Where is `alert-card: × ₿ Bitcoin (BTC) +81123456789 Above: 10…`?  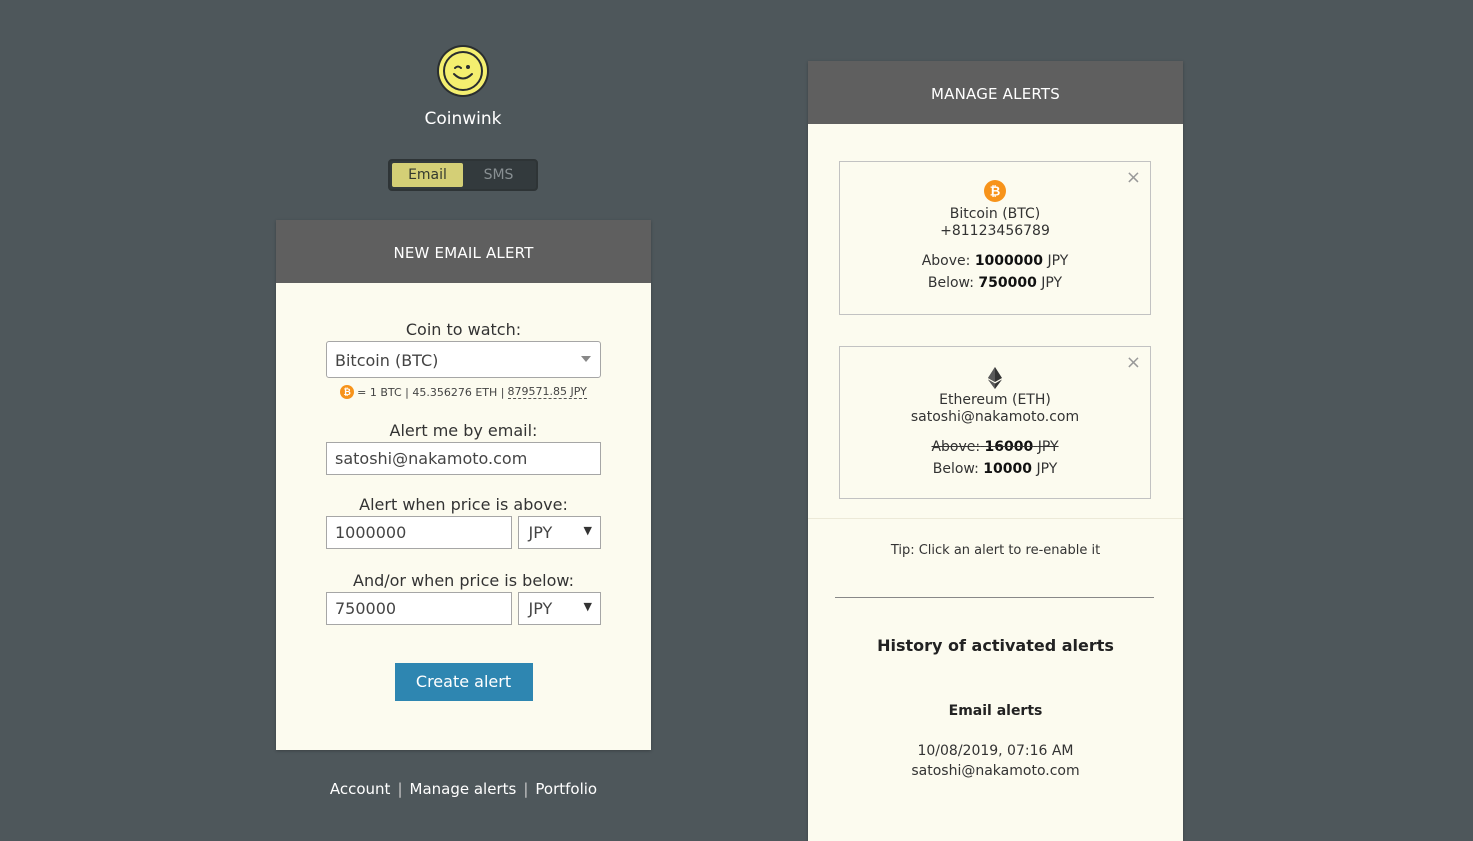 alert-card: × ₿ Bitcoin (BTC) +81123456789 Above: 10… is located at coordinates (995, 238).